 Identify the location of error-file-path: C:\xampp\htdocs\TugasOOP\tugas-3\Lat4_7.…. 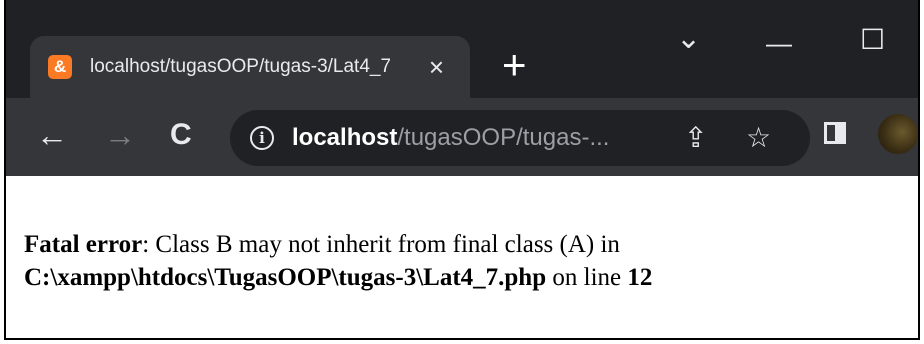
(285, 277).